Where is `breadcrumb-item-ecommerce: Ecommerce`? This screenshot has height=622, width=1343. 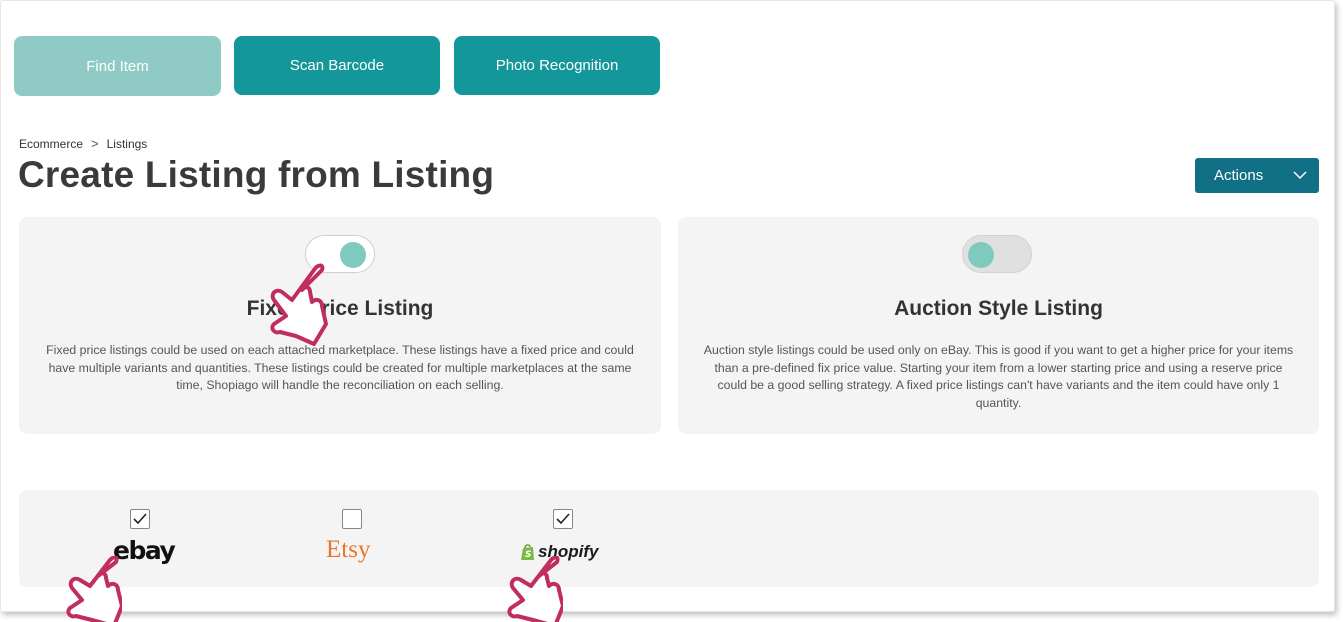 breadcrumb-item-ecommerce: Ecommerce is located at coordinates (51, 144).